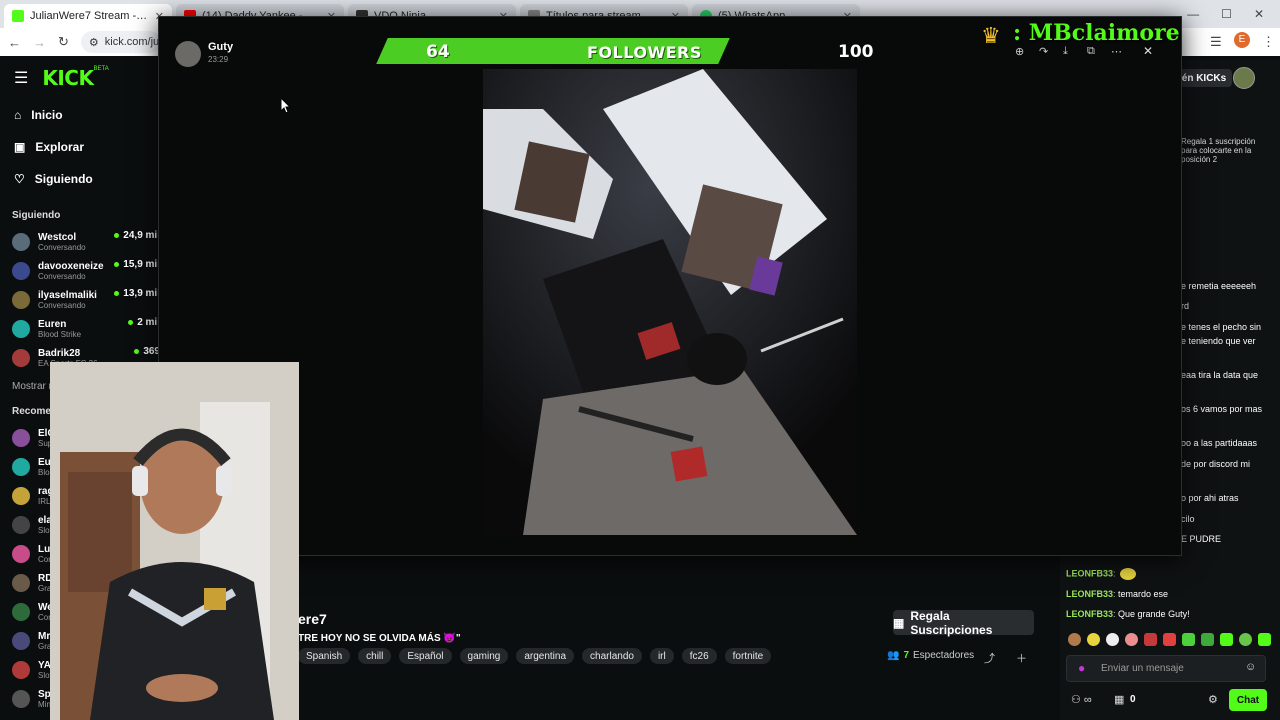 This screenshot has width=1280, height=720. Describe the element at coordinates (324, 656) in the screenshot. I see `tag: Spanish` at that location.